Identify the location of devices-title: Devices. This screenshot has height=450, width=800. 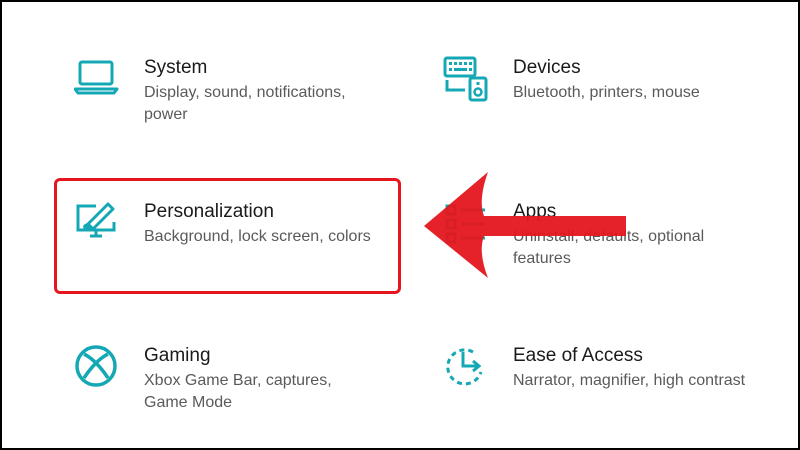
(547, 67).